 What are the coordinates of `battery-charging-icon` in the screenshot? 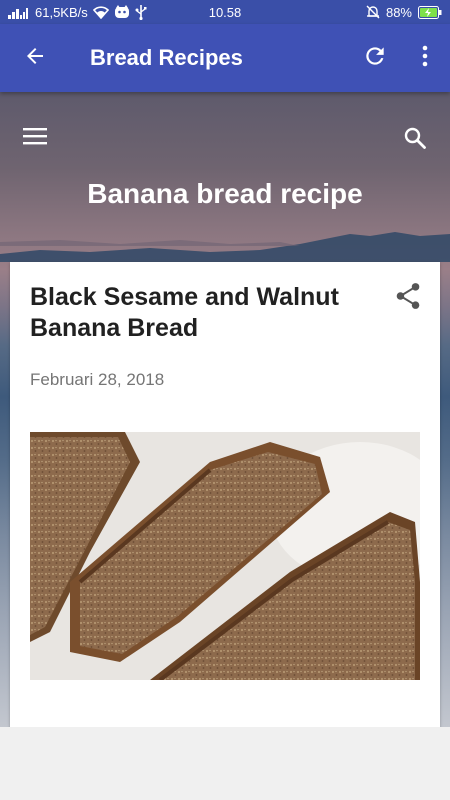 It's located at (430, 12).